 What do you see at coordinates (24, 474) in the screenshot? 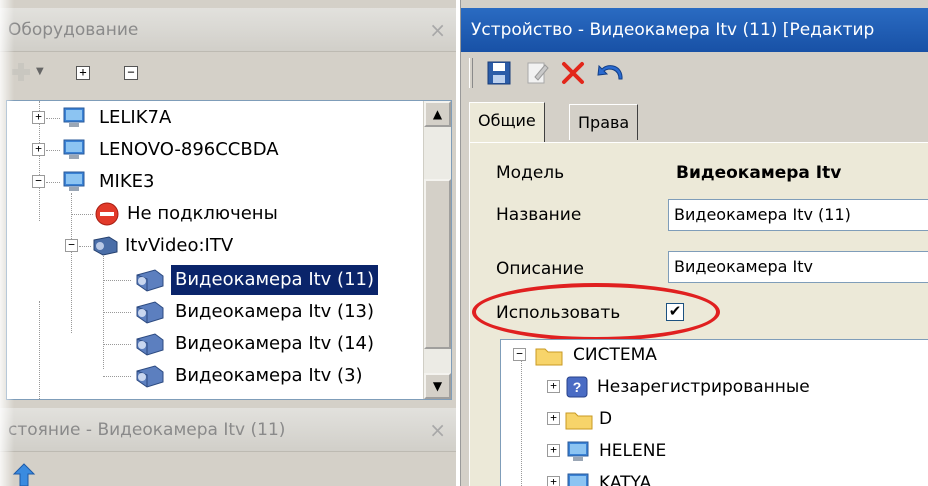
I see `up-arrow-icon` at bounding box center [24, 474].